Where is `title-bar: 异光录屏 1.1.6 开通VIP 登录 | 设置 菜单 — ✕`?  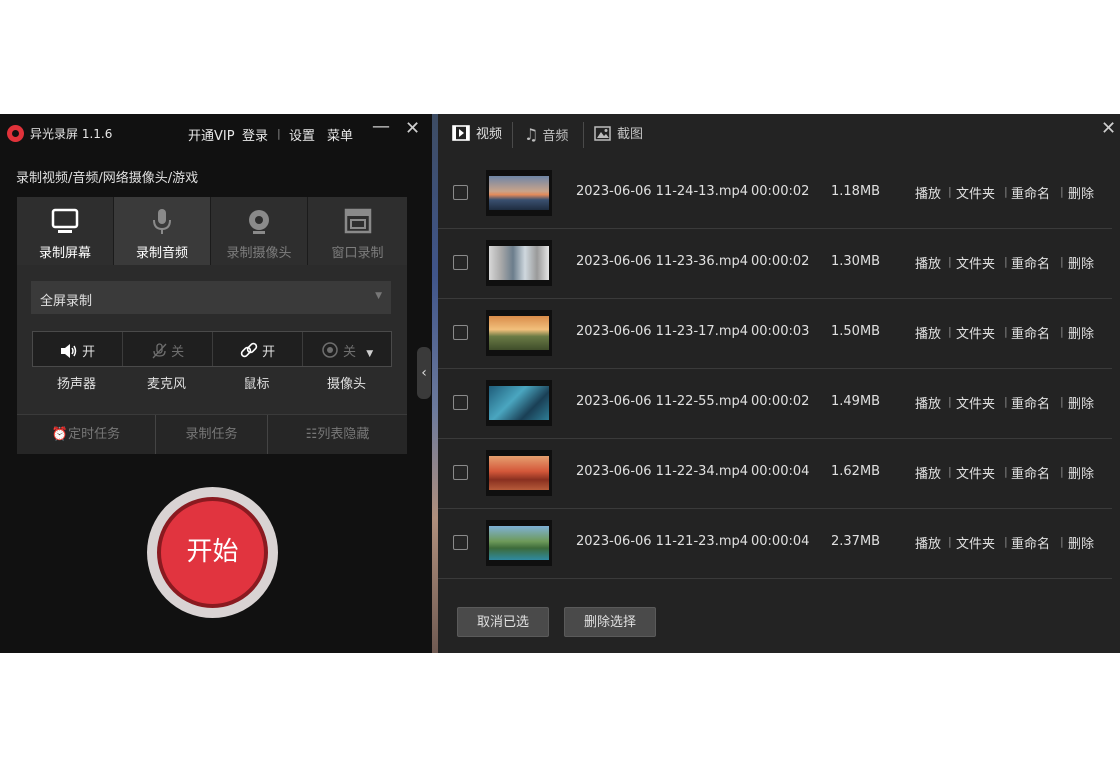
title-bar: 异光录屏 1.1.6 开通VIP 登录 | 设置 菜单 — ✕ is located at coordinates (216, 133).